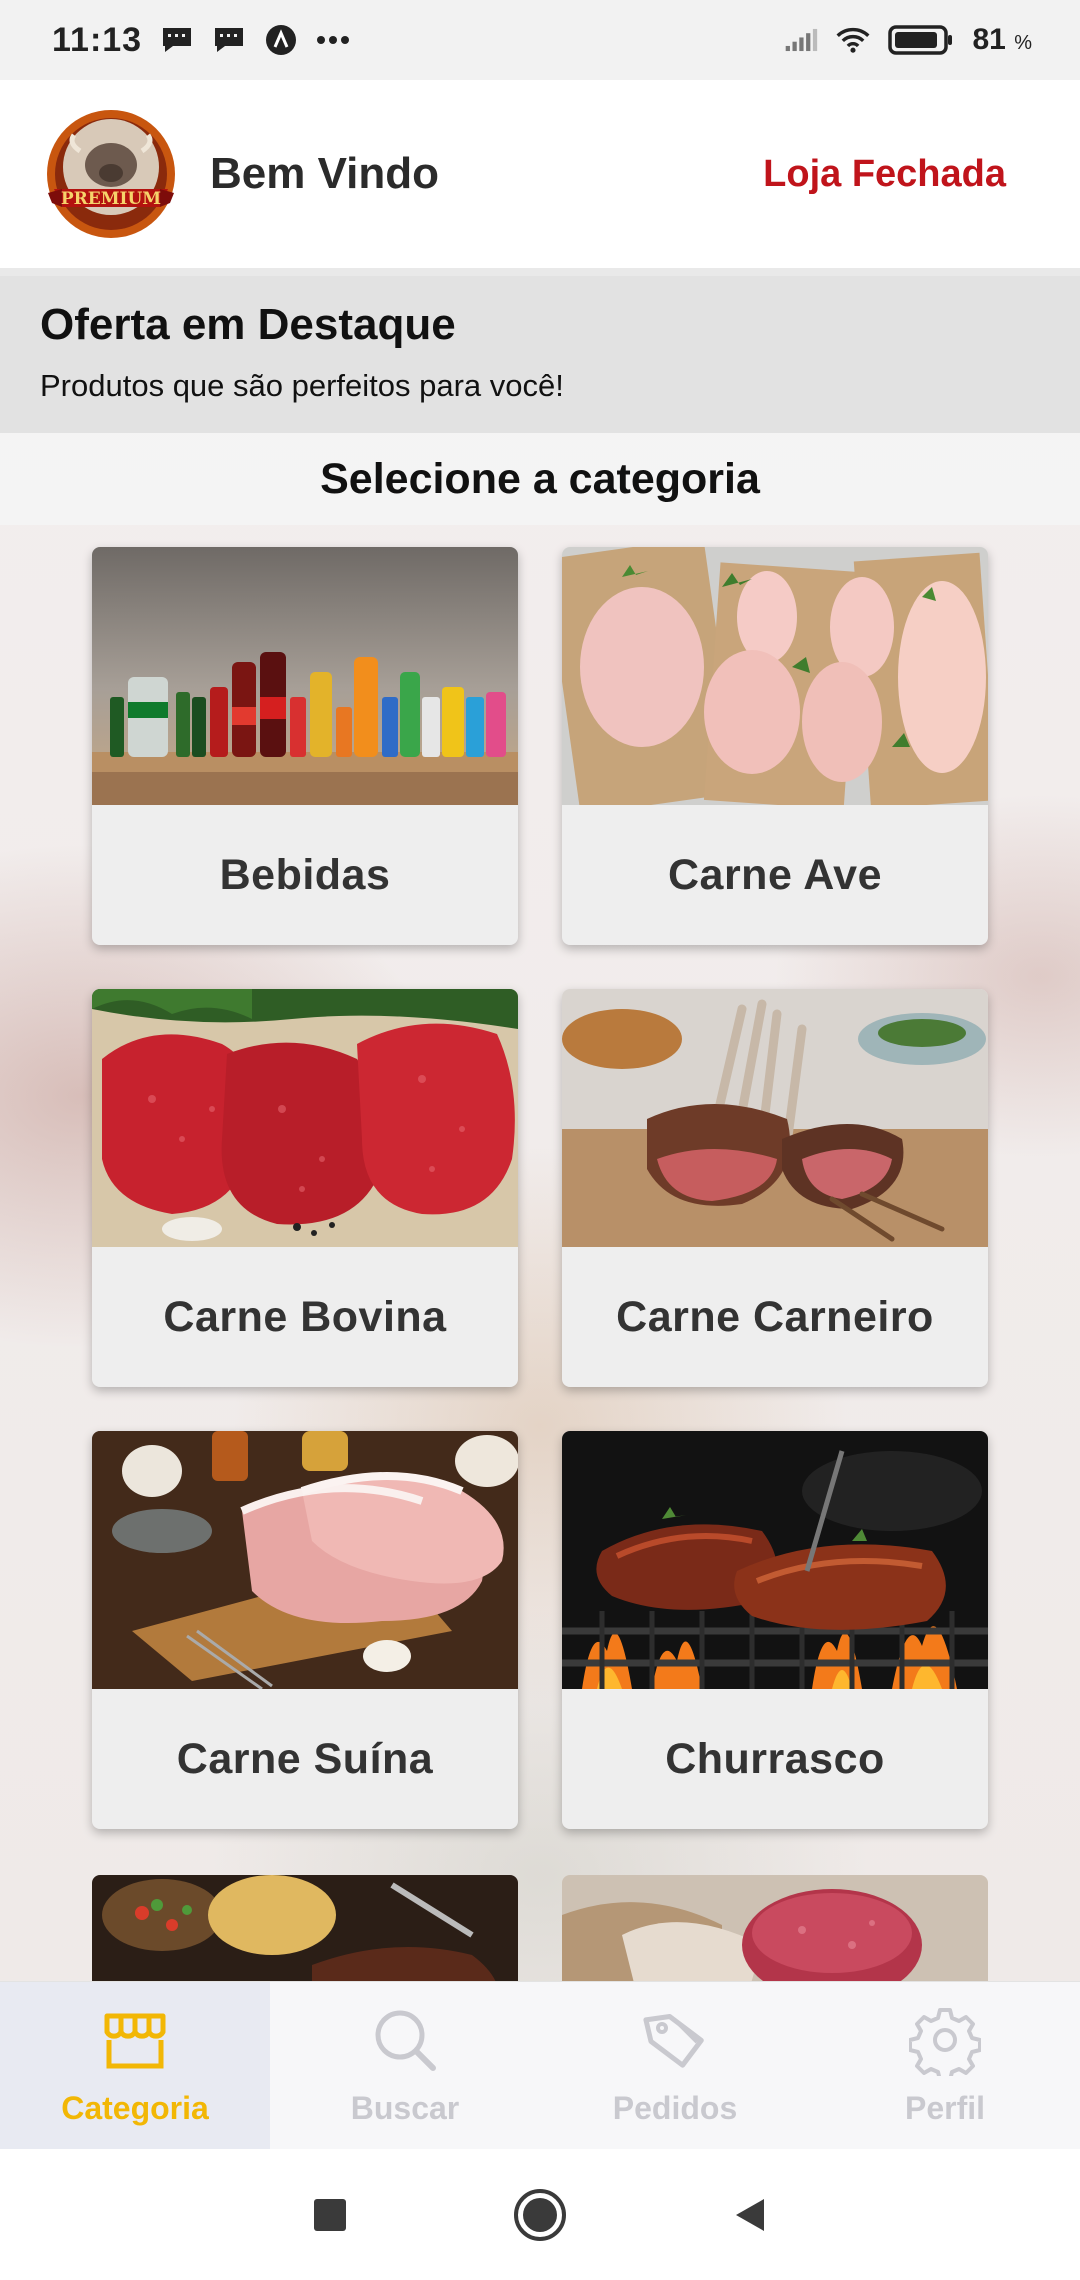 The height and width of the screenshot is (2280, 1080). Describe the element at coordinates (775, 874) in the screenshot. I see `category-label: Carne Ave` at that location.